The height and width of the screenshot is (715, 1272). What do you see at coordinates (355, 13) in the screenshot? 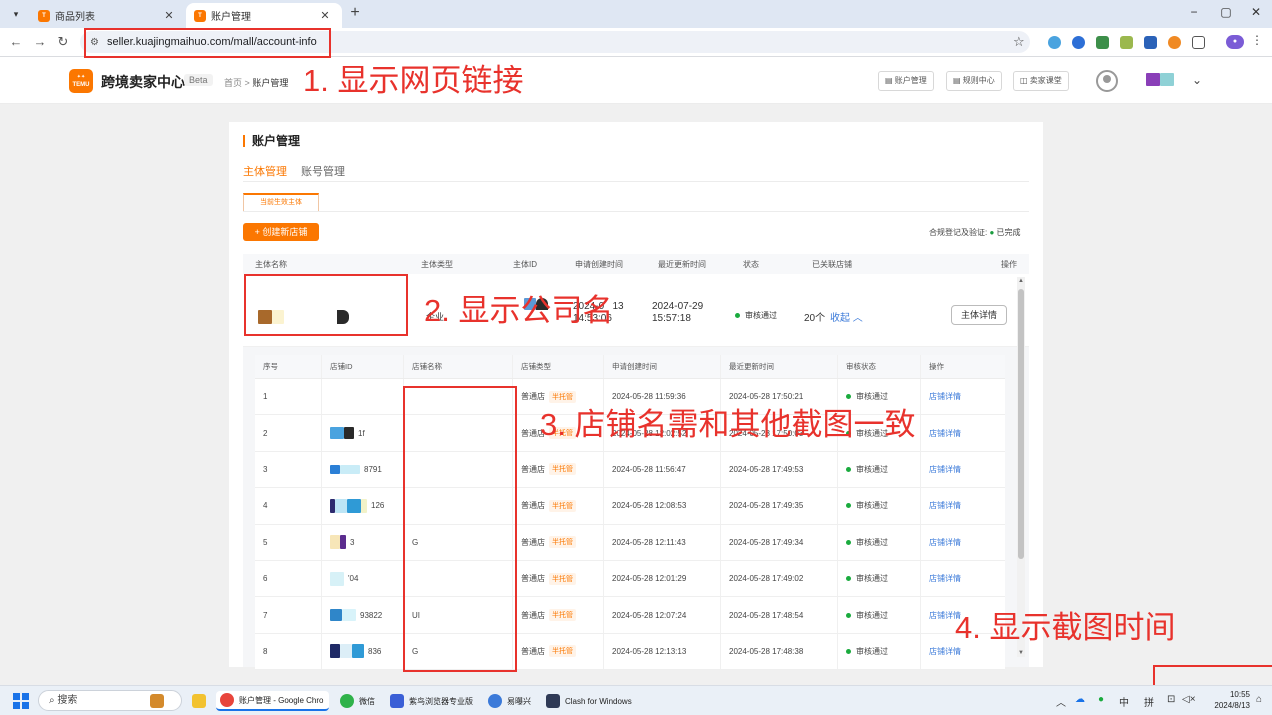
I see `new-tab-icon: +` at bounding box center [355, 13].